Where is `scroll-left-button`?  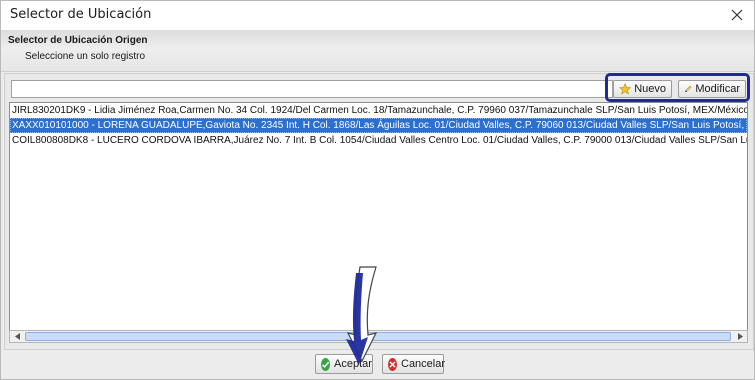 scroll-left-button is located at coordinates (17, 336).